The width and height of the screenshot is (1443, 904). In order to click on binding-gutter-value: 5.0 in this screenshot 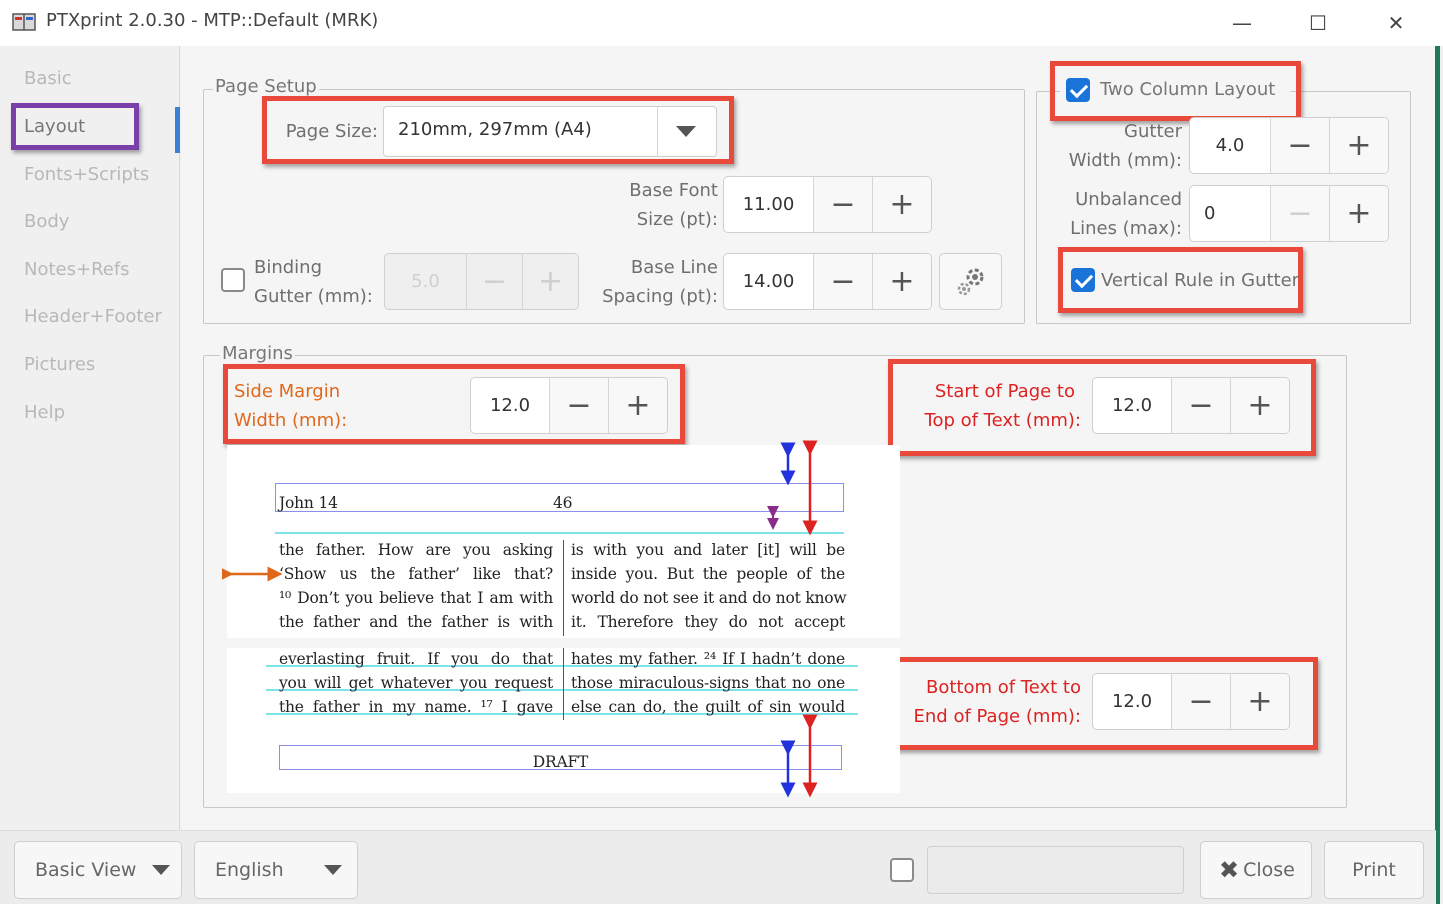, I will do `click(425, 281)`.